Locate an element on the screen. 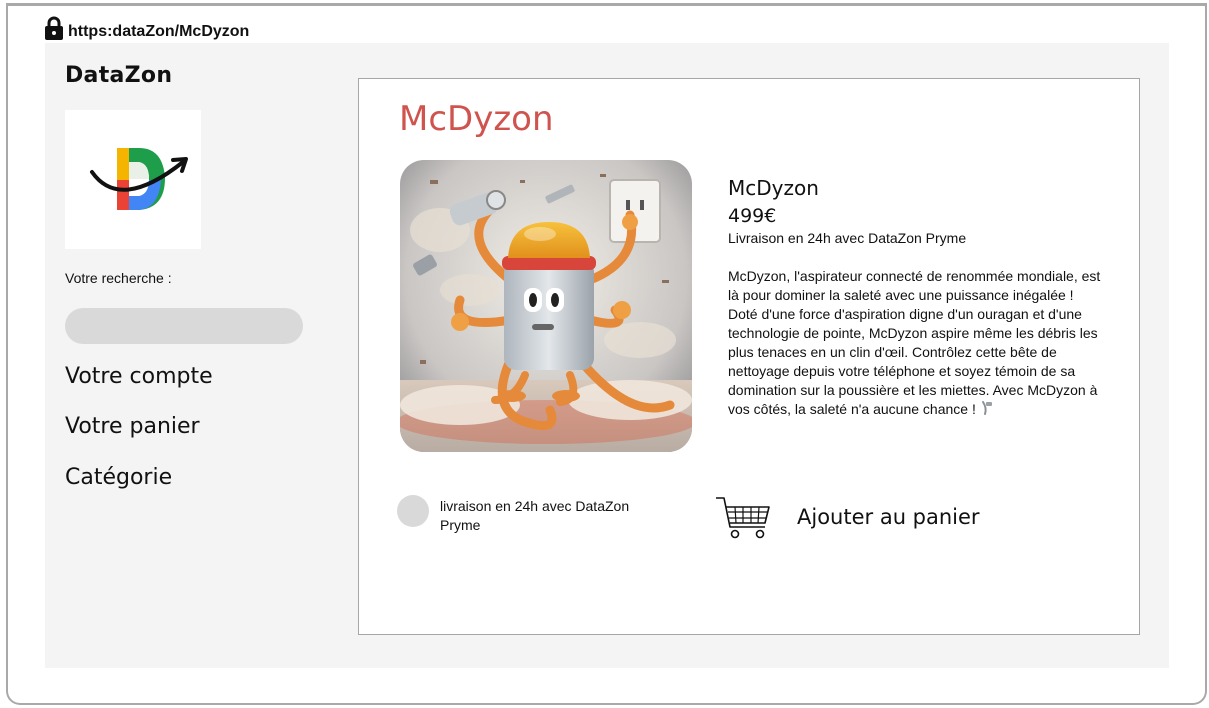 The height and width of the screenshot is (708, 1209). vacuum-emoji-icon is located at coordinates (987, 410).